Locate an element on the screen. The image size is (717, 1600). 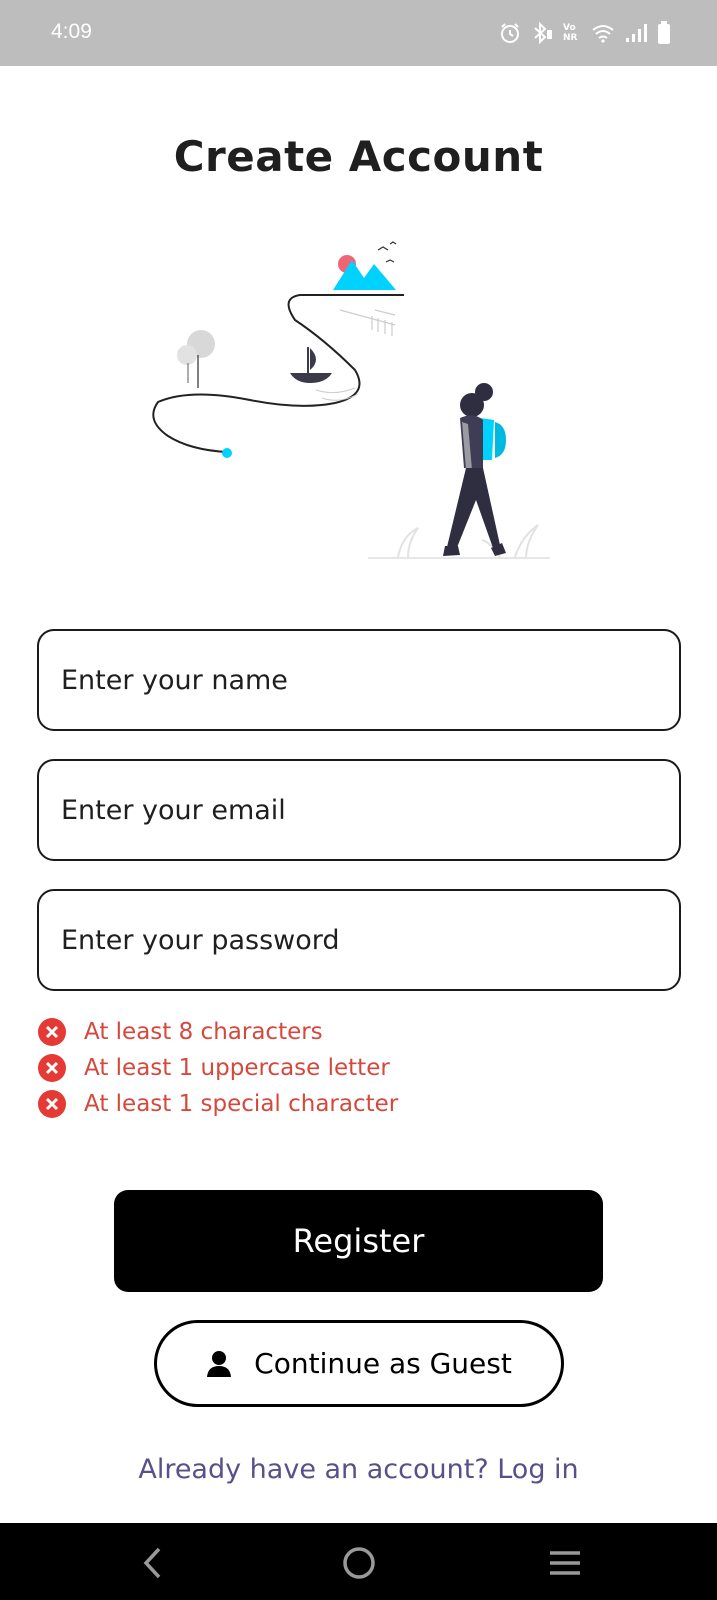
alarm-icon is located at coordinates (510, 33).